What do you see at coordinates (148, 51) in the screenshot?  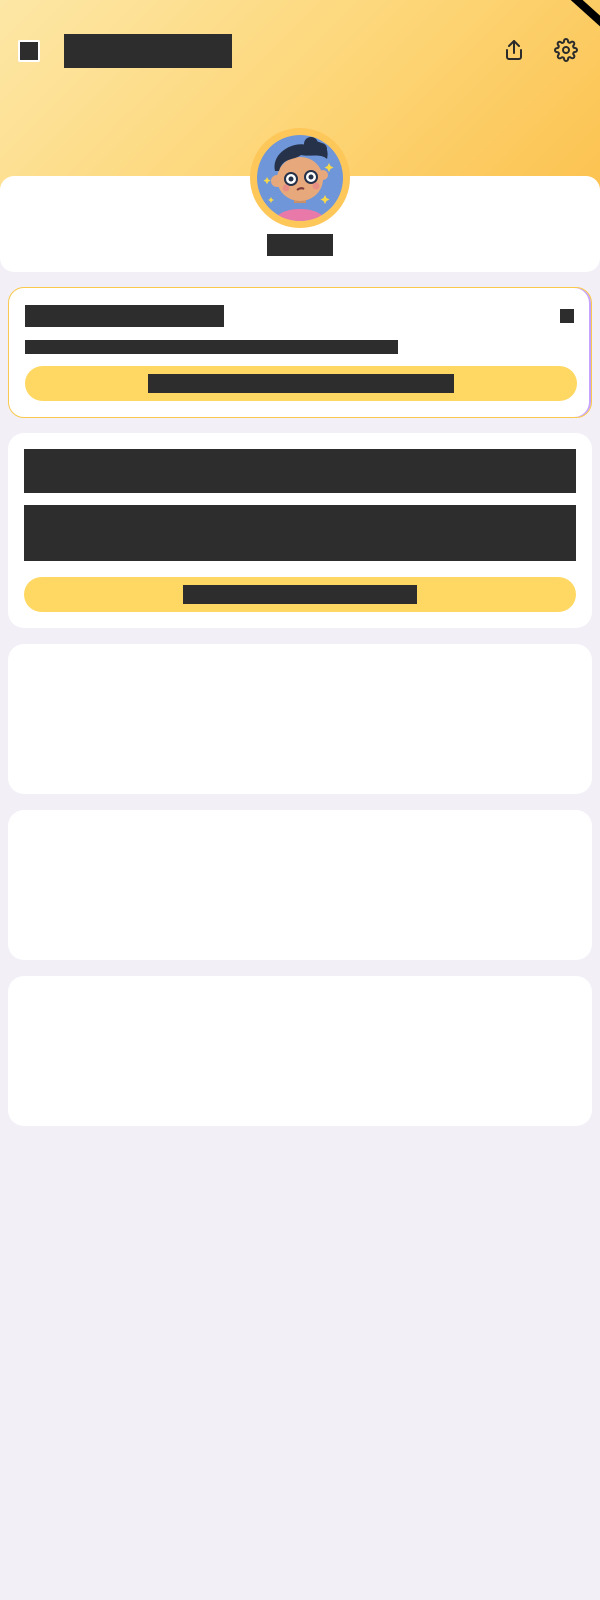 I see `header-title` at bounding box center [148, 51].